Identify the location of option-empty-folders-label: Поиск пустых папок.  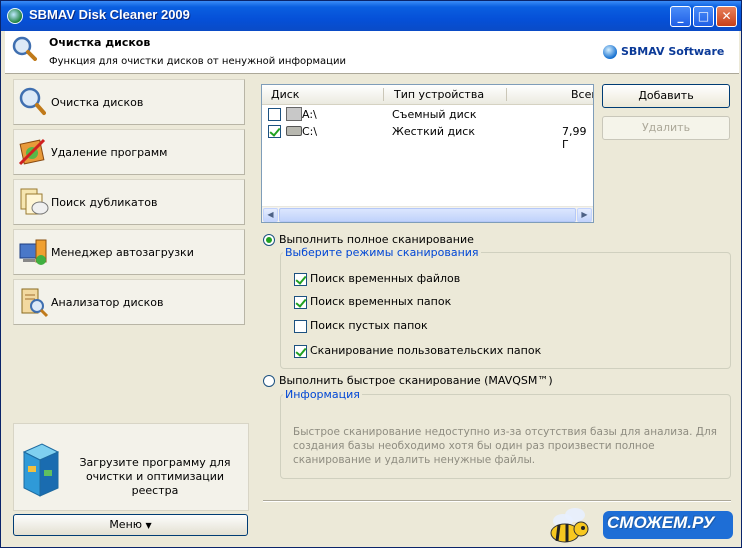
(369, 325).